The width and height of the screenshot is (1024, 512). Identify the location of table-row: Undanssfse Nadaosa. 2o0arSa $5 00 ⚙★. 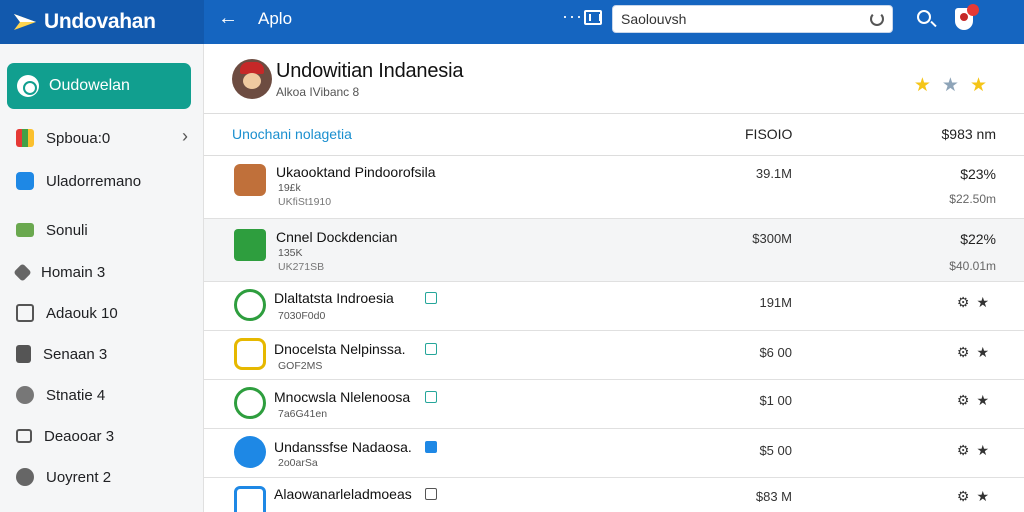
(614, 453).